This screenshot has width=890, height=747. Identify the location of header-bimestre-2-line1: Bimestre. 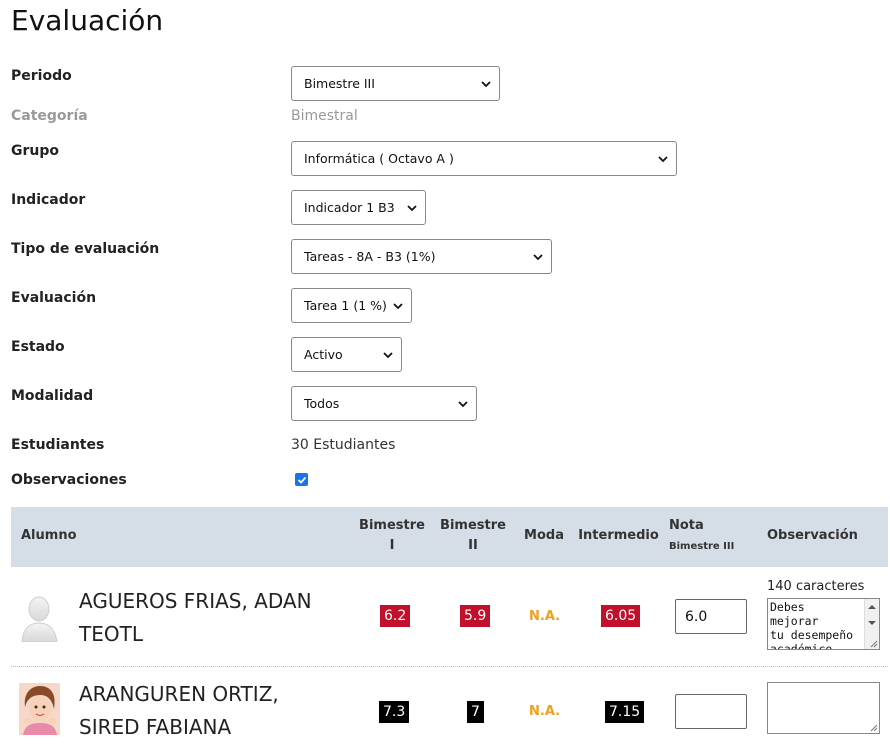
(473, 525).